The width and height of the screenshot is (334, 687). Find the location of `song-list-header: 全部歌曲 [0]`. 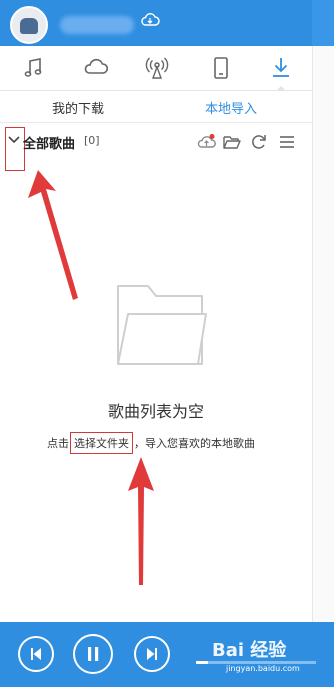

song-list-header: 全部歌曲 [0] is located at coordinates (156, 146).